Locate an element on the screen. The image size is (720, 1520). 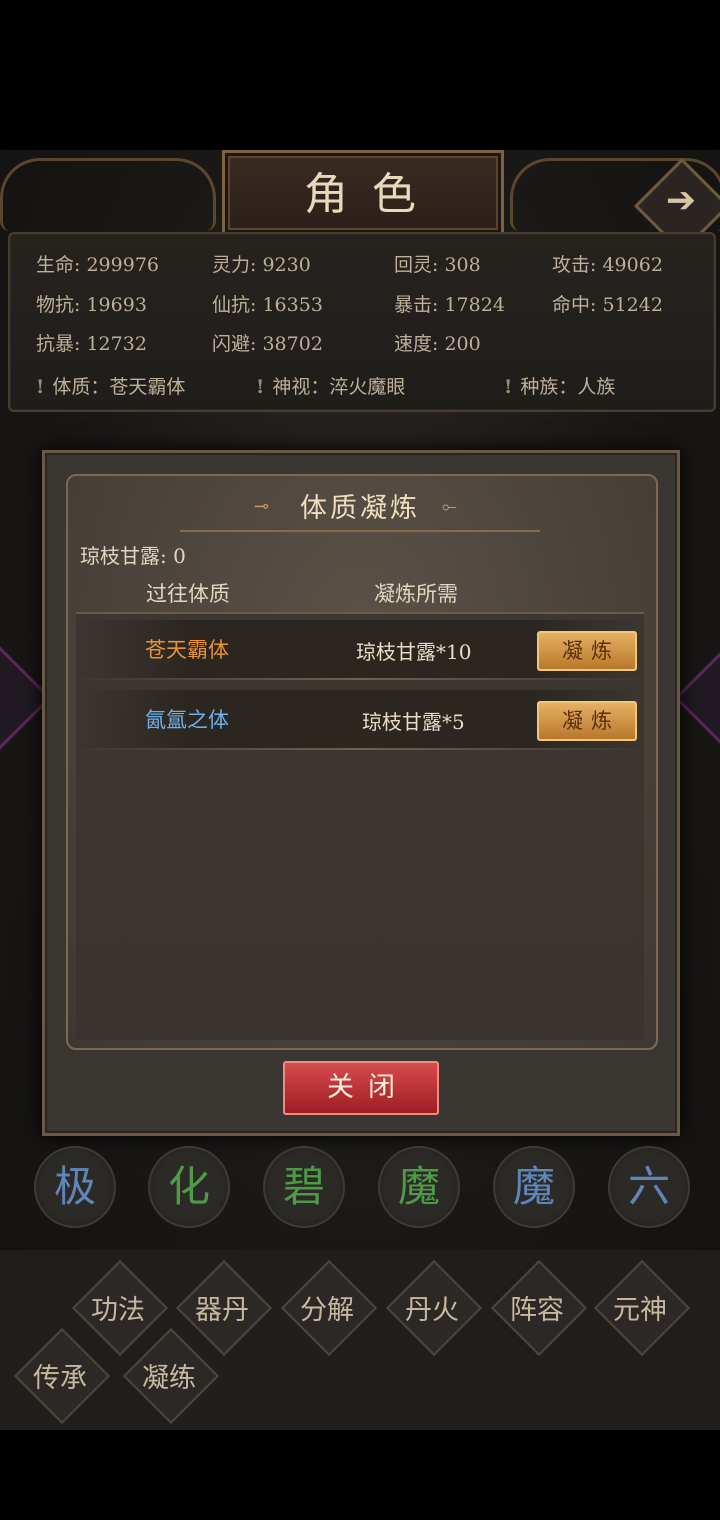
refine-cost: 琼枝甘露*10 is located at coordinates (414, 652).